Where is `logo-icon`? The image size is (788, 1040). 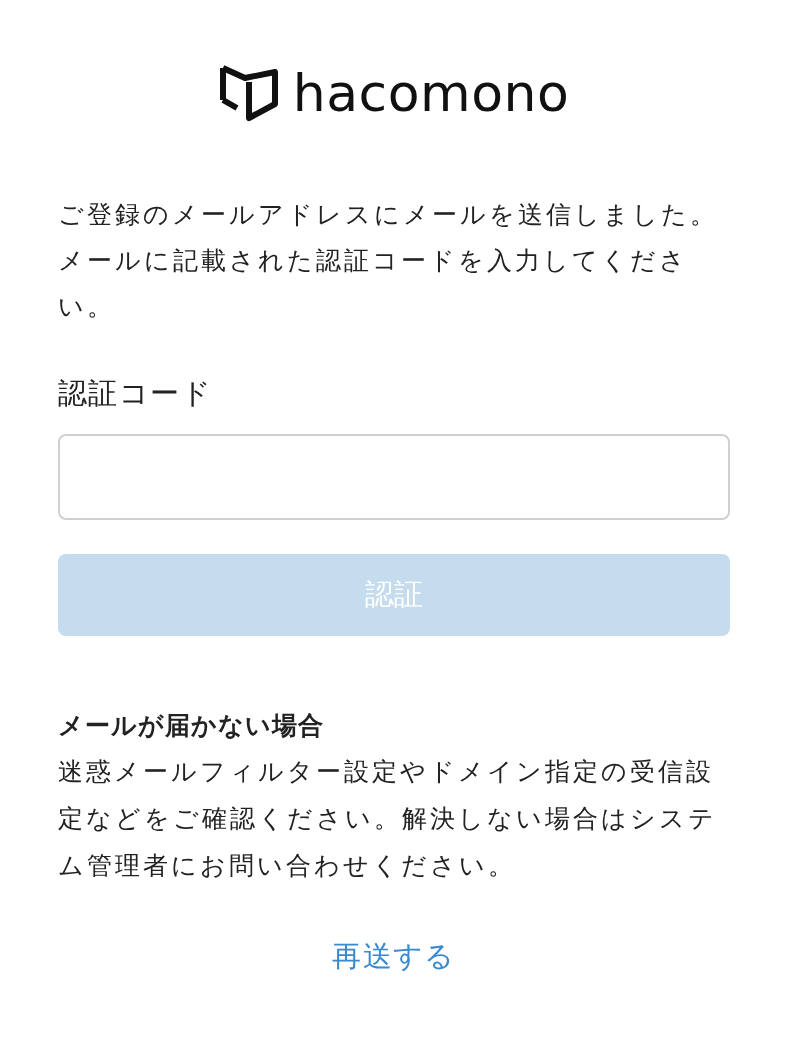 logo-icon is located at coordinates (248, 93).